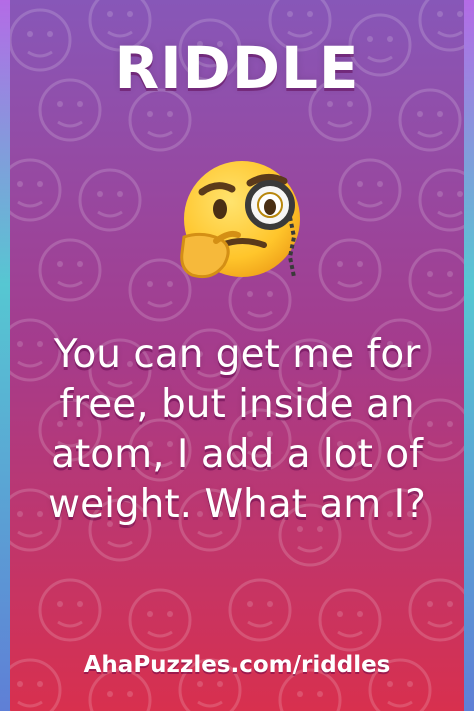 The image size is (474, 711). I want to click on riddle-title: RIDDLE, so click(237, 68).